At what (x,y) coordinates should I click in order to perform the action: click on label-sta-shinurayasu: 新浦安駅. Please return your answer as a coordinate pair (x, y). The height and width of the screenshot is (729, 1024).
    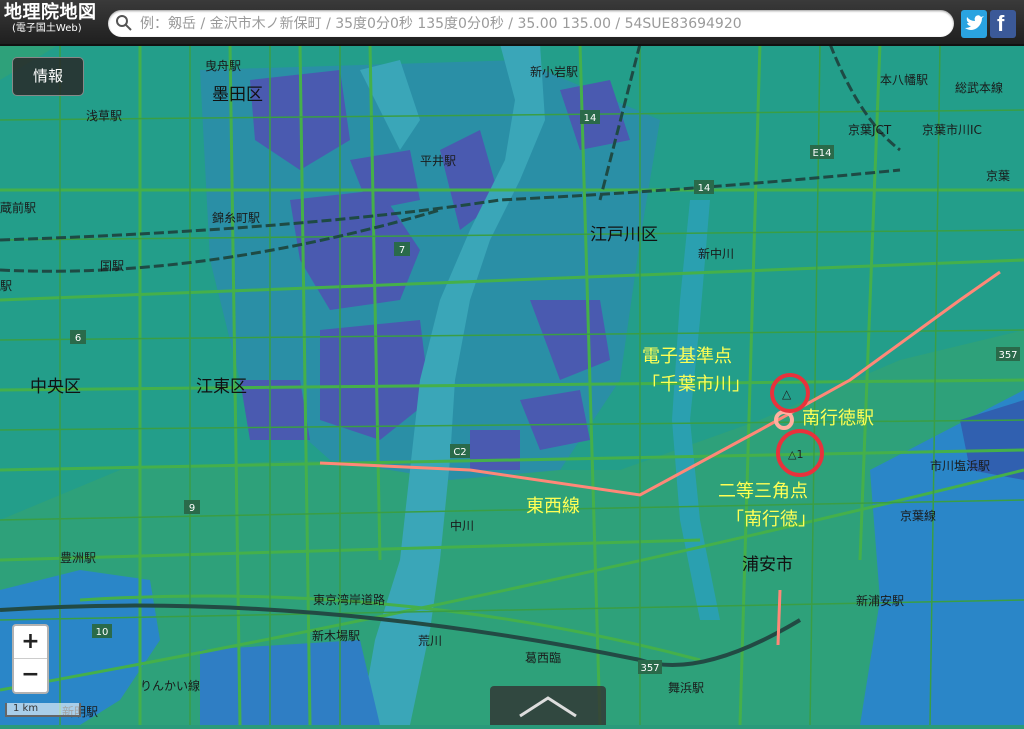
    Looking at the image, I should click on (880, 600).